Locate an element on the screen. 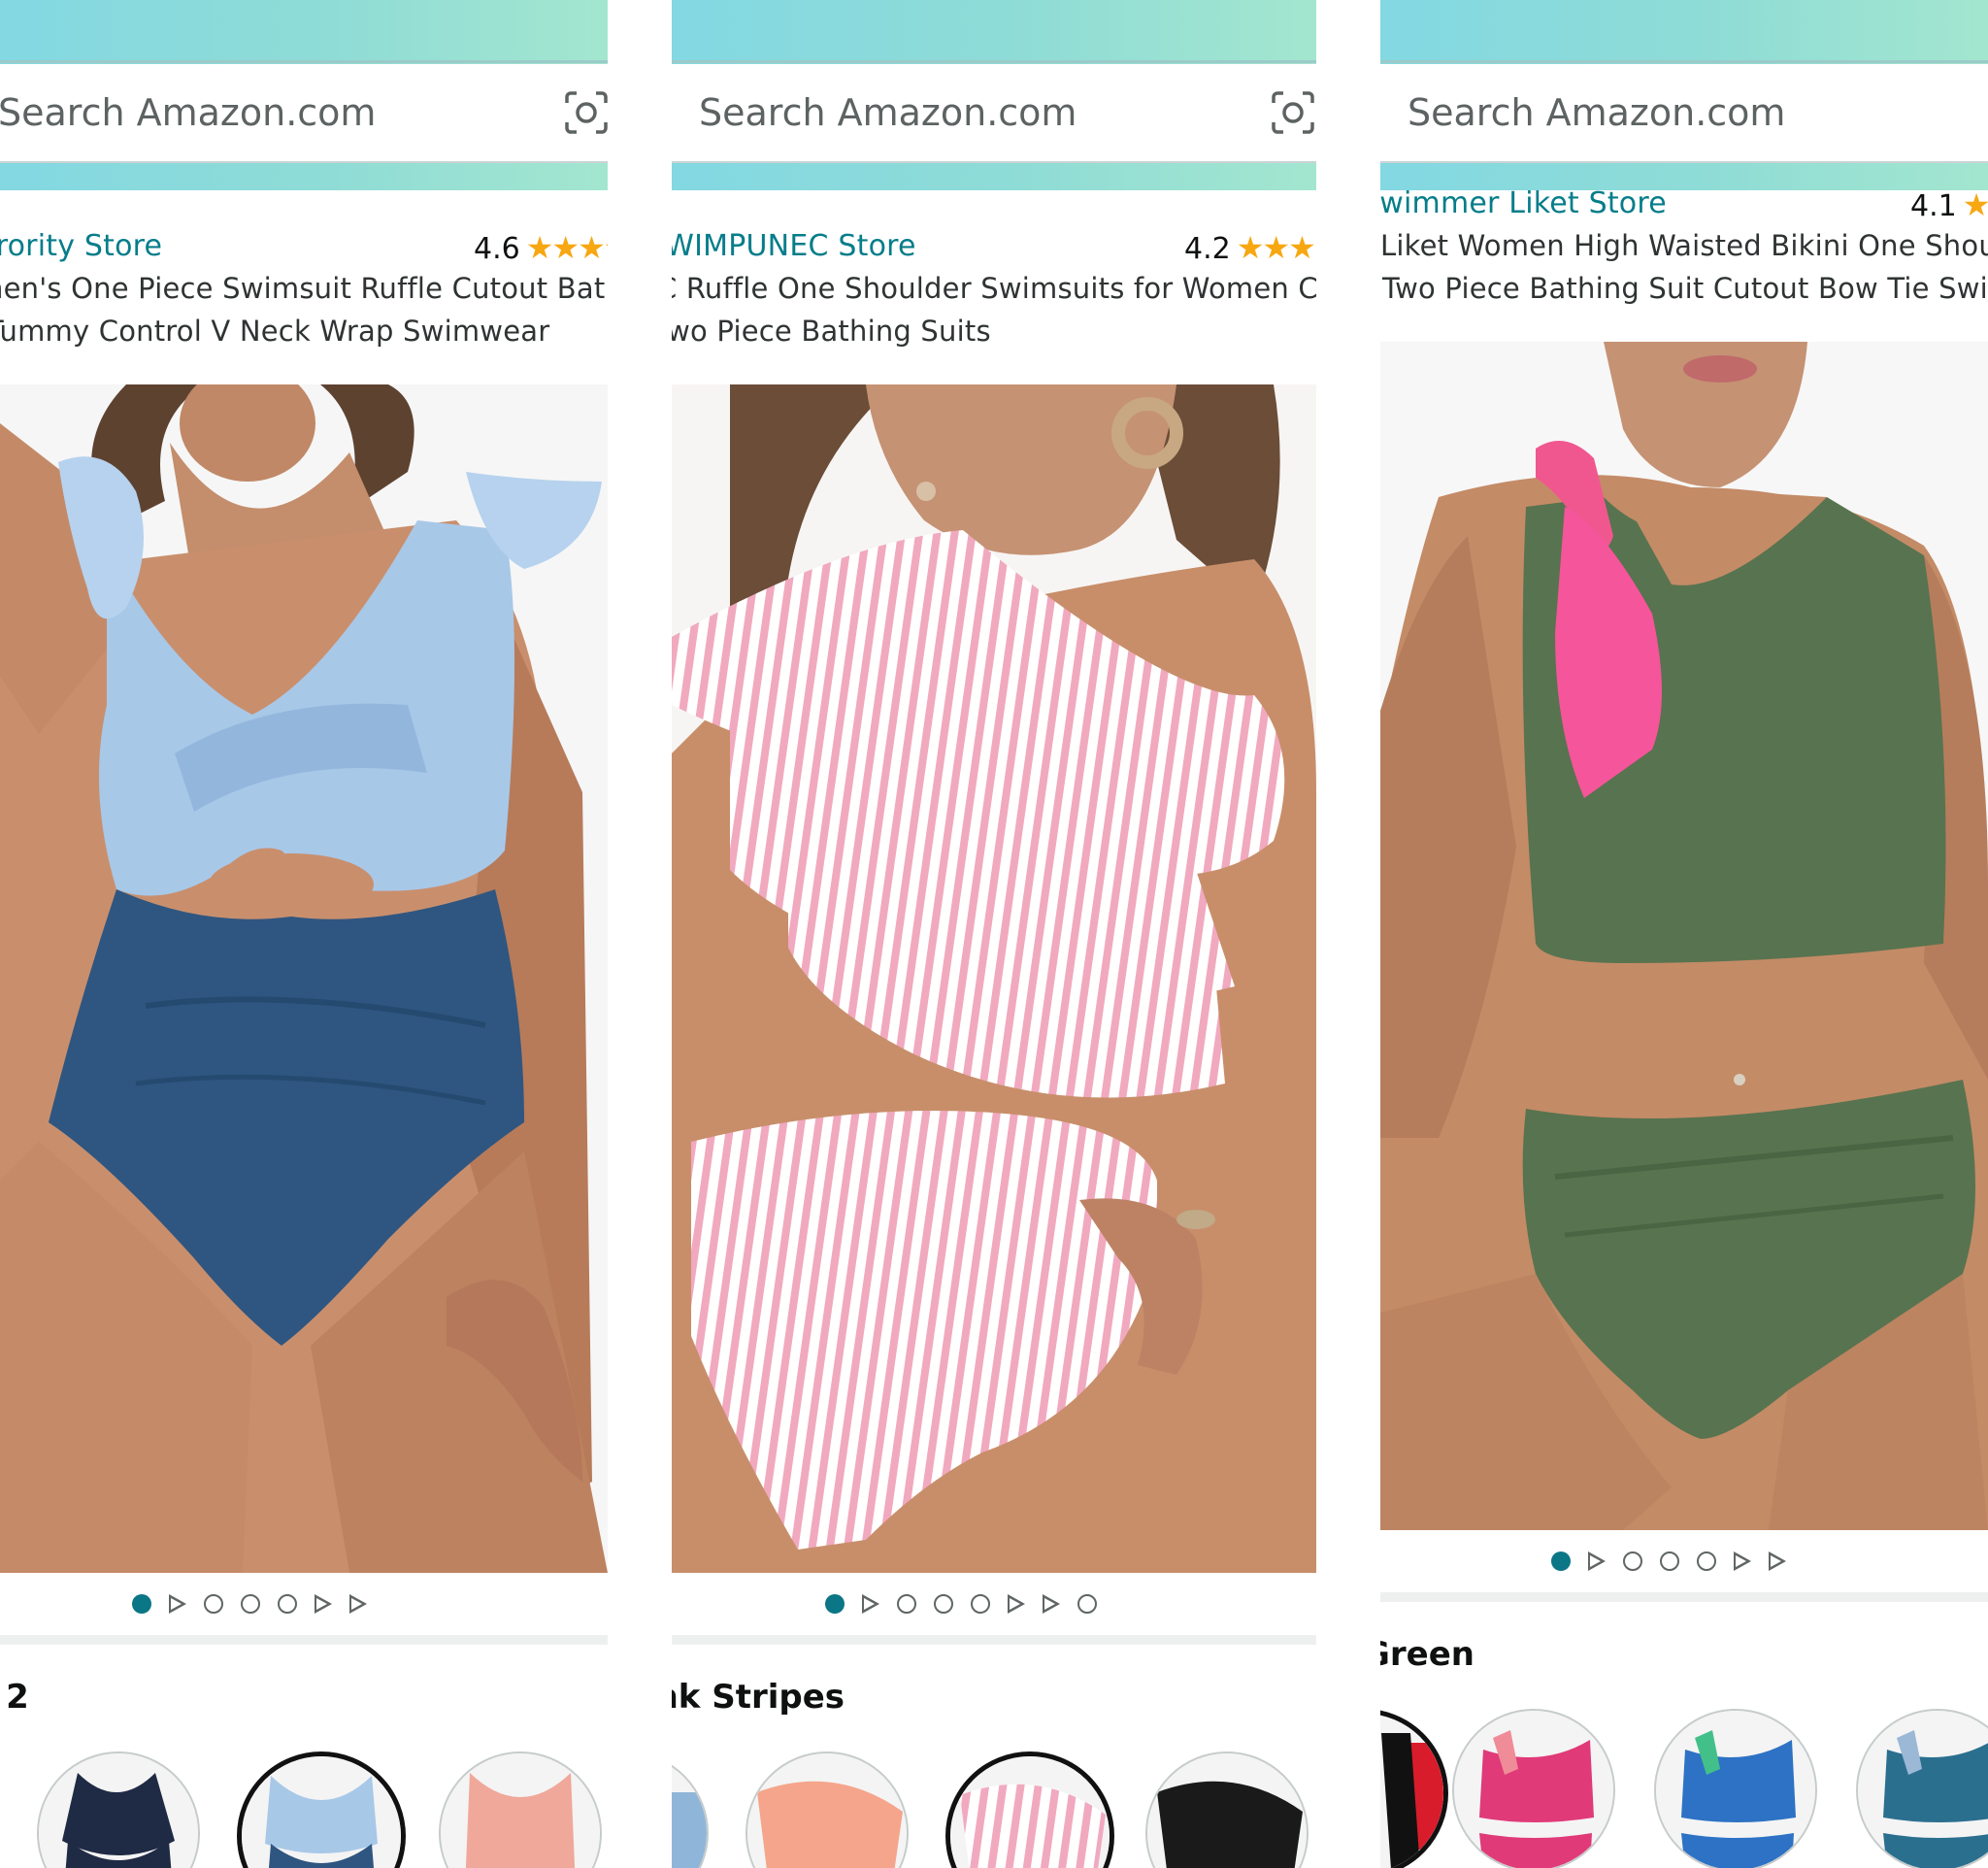  color-swatch-hot-pink is located at coordinates (1533, 1788).